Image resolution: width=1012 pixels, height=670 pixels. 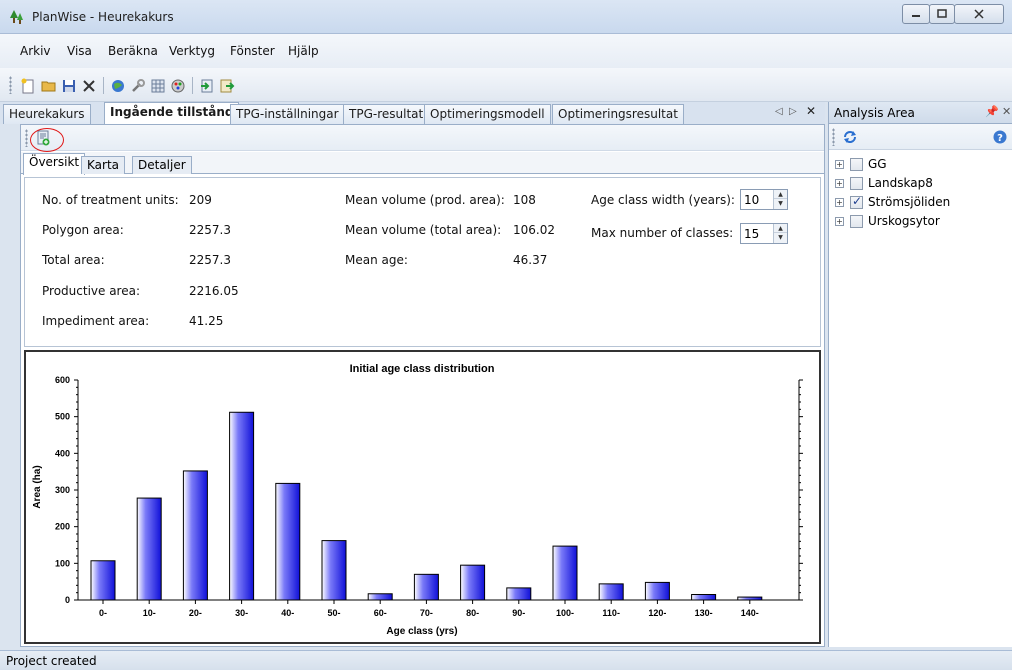 I want to click on x-tick-label: 90-, so click(x=518, y=613).